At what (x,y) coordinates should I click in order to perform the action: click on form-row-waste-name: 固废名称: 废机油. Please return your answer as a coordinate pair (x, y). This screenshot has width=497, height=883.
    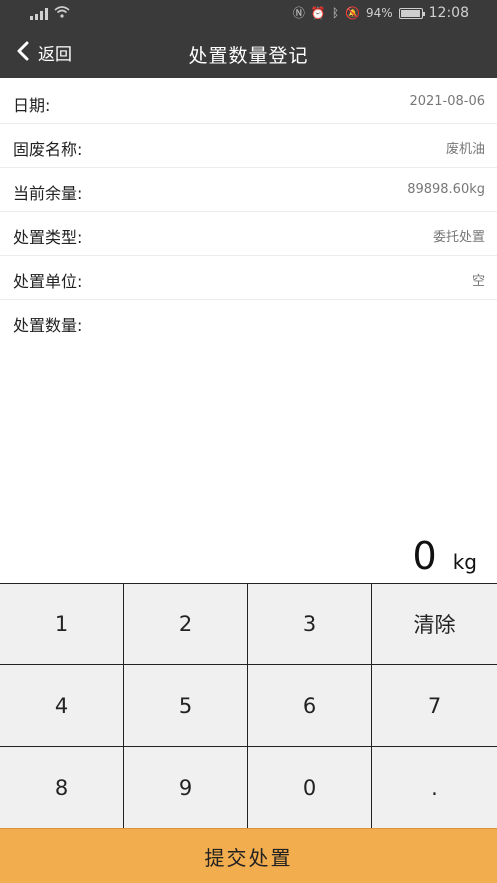
    Looking at the image, I should click on (248, 146).